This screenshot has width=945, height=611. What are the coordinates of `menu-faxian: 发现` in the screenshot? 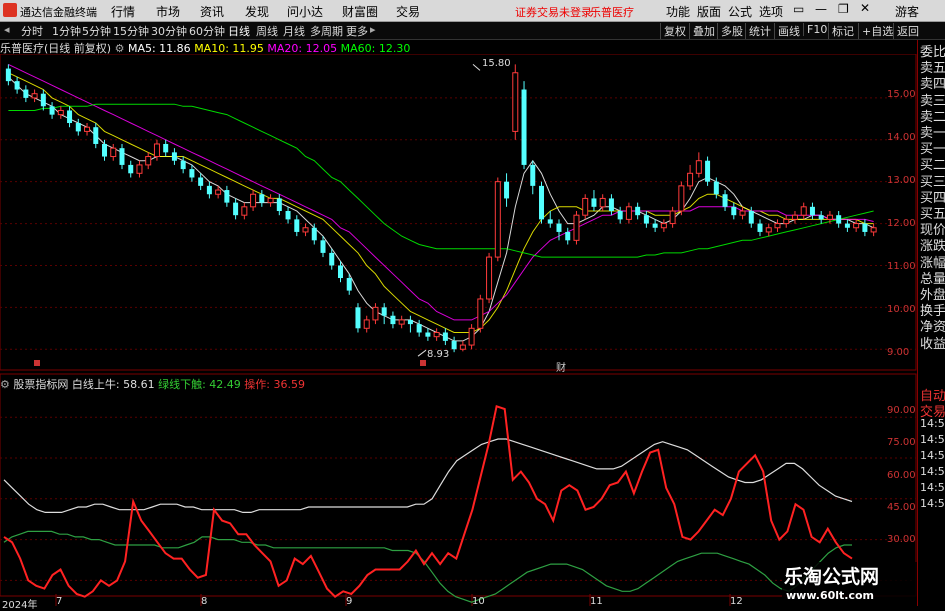 It's located at (257, 11).